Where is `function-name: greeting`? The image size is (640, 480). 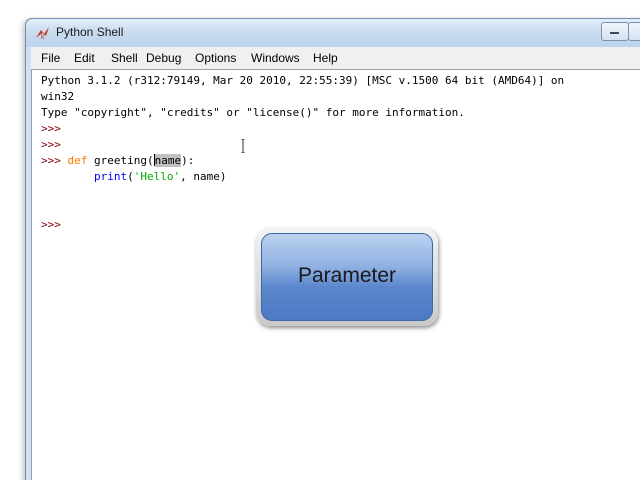 function-name: greeting is located at coordinates (120, 160).